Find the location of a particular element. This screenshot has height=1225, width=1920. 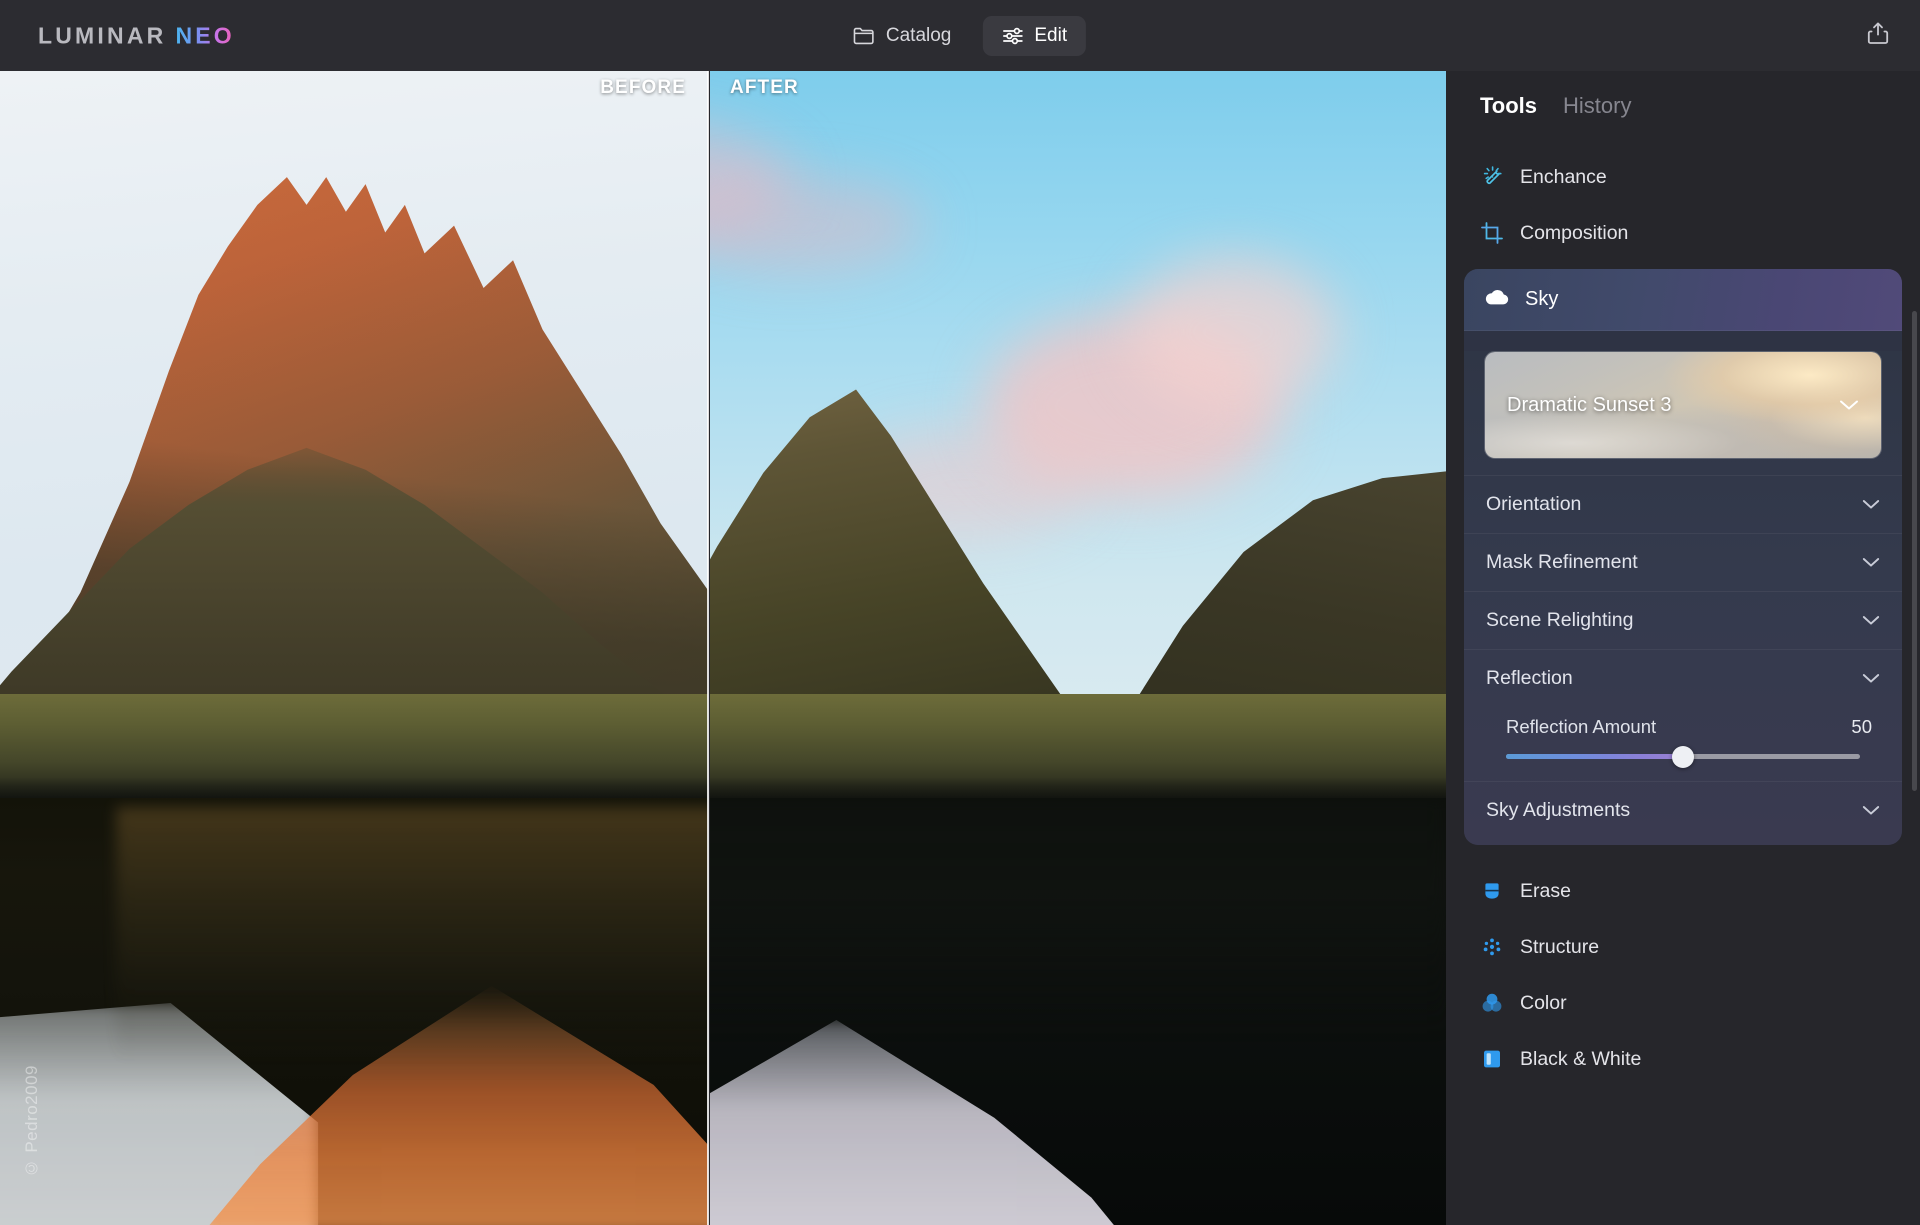

sliders-icon is located at coordinates (1012, 36).